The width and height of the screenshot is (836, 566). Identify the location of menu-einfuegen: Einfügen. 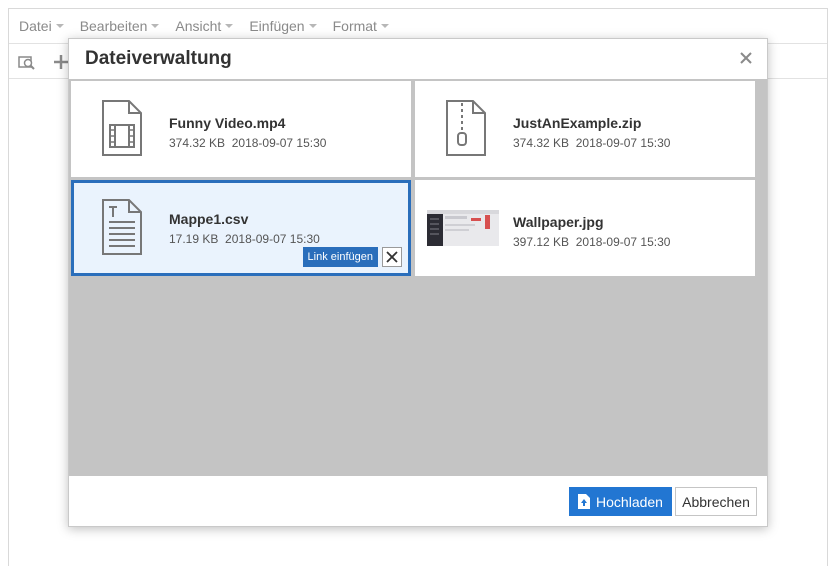
(283, 26).